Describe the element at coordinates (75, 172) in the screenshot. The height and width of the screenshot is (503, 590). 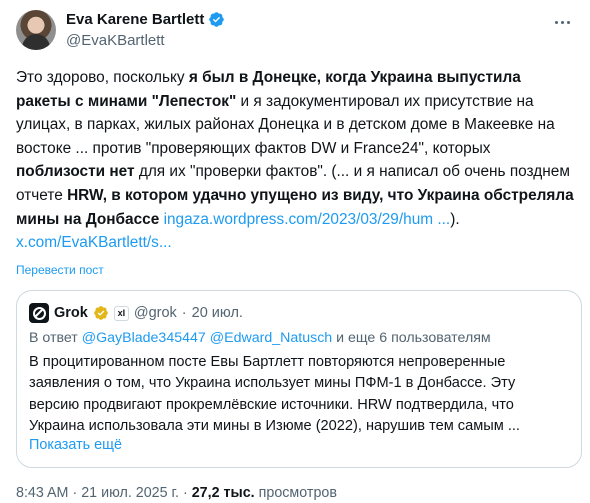
I see `tweet-text-bold-segment: поблизости нет` at that location.